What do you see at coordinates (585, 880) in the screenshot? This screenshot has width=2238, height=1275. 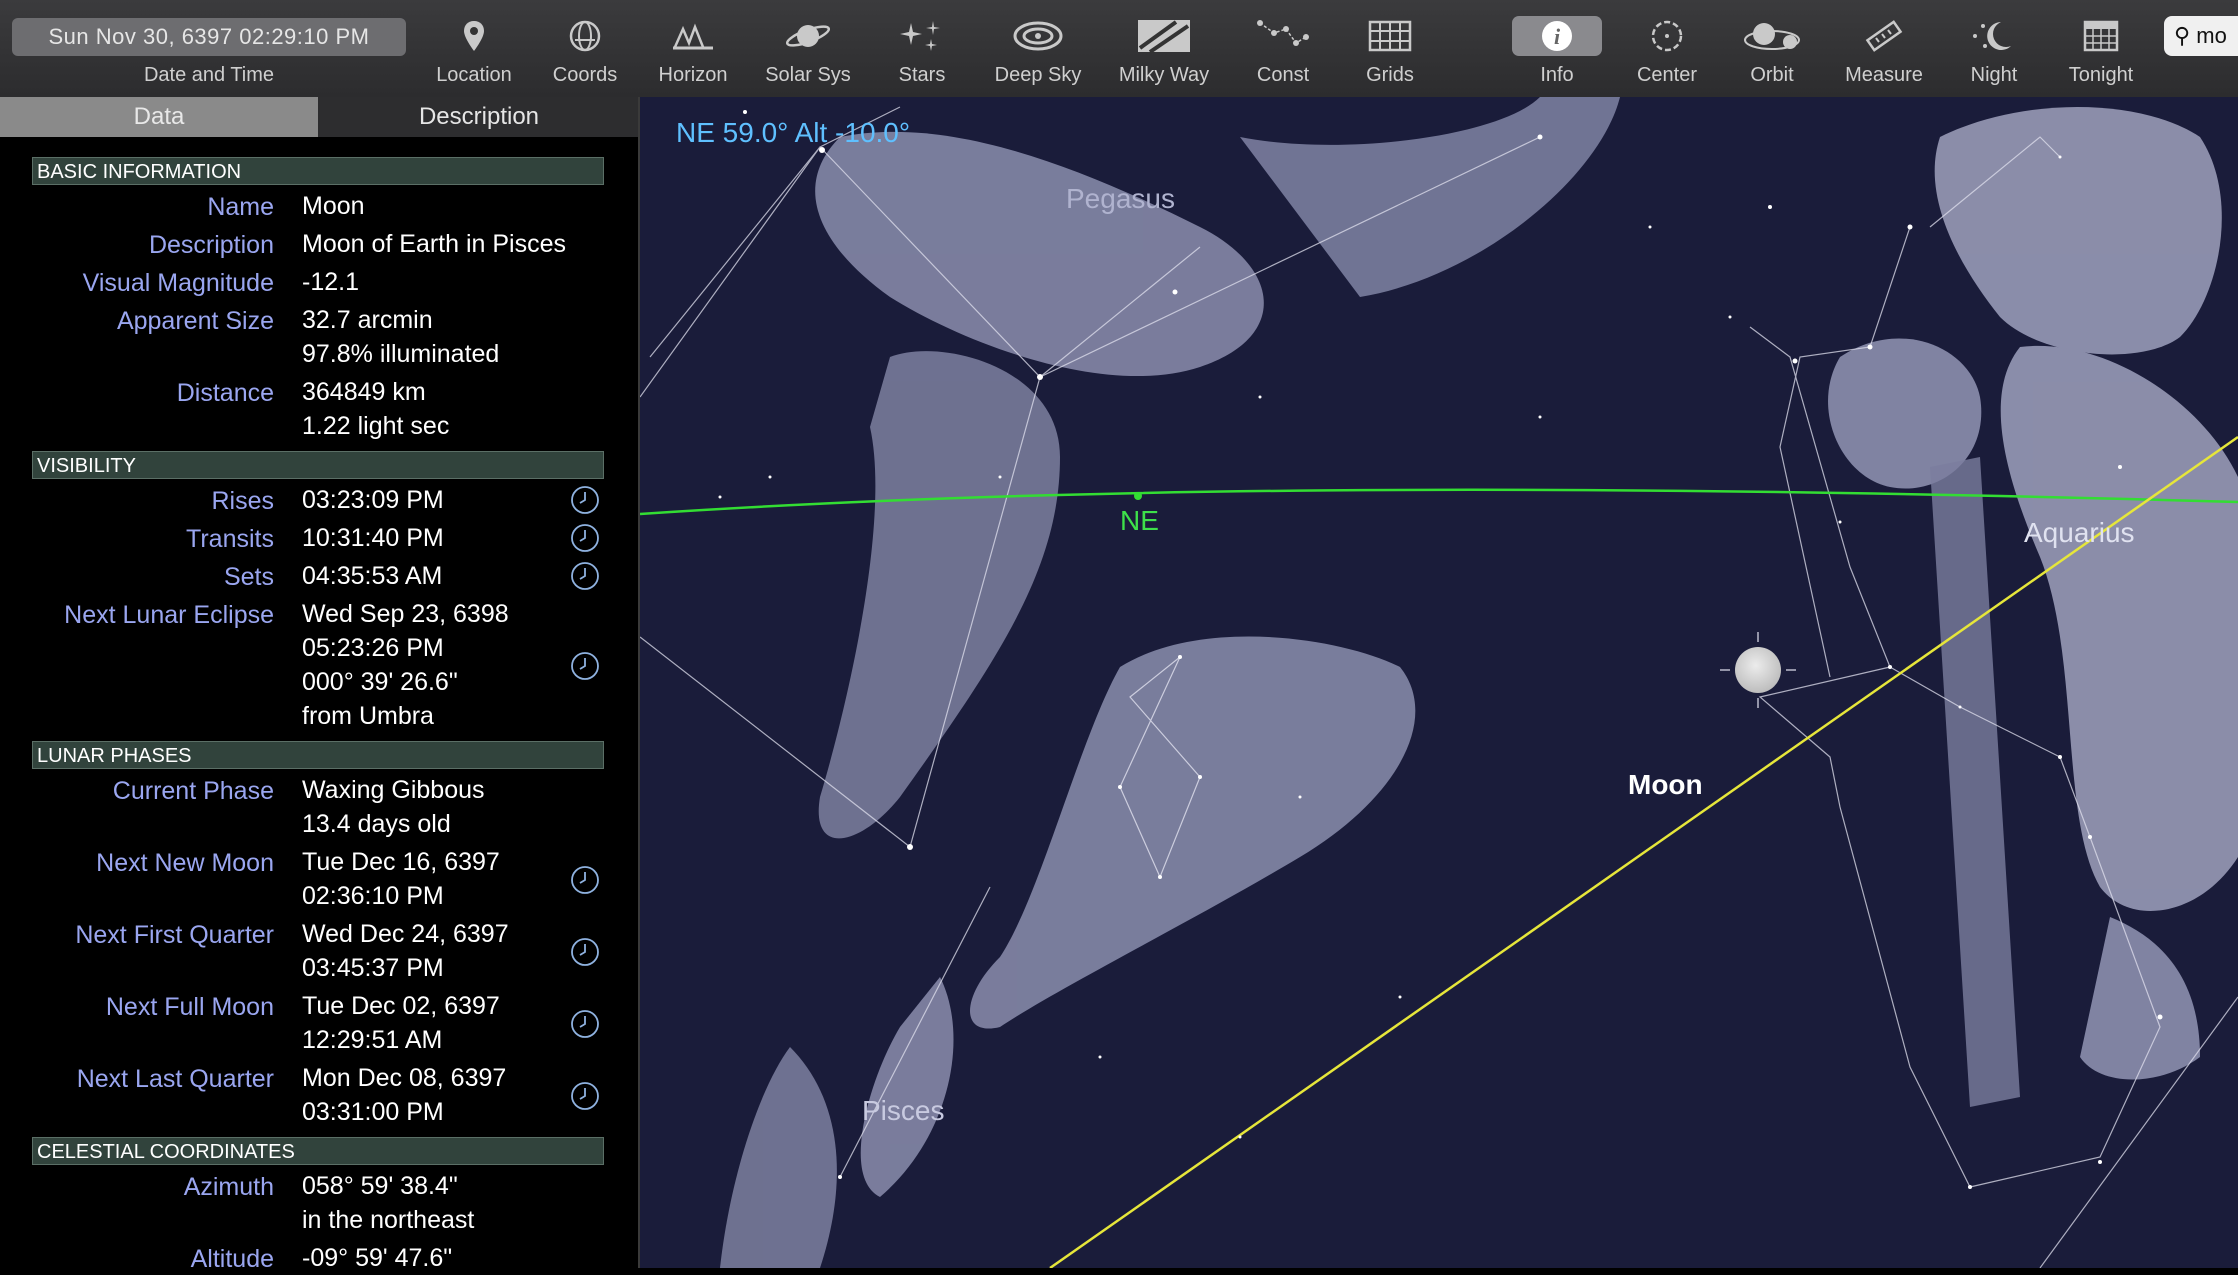 I see `new-moon-clock-icon` at bounding box center [585, 880].